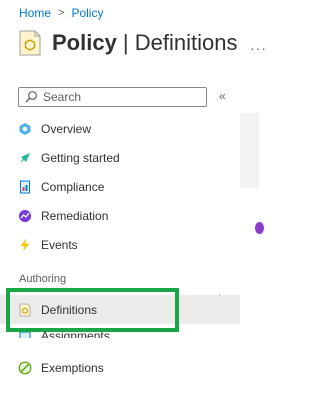 The image size is (320, 399). What do you see at coordinates (35, 13) in the screenshot?
I see `breadcrumb-home-link: Home` at bounding box center [35, 13].